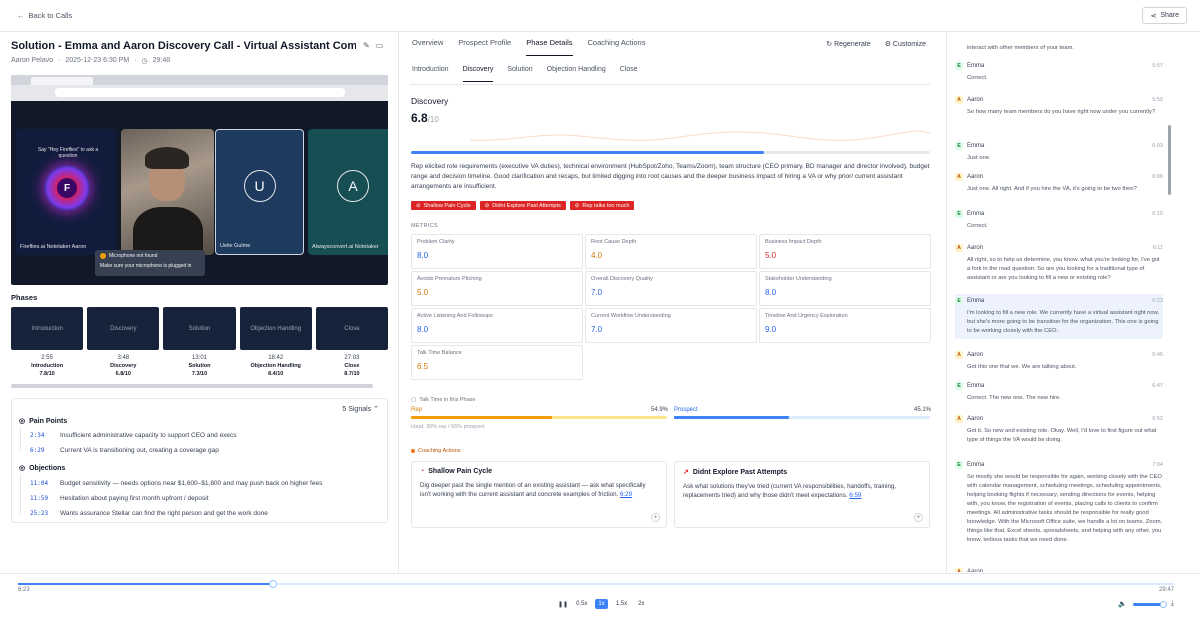  What do you see at coordinates (1157, 419) in the screenshot?
I see `message-time: 6:52` at bounding box center [1157, 419].